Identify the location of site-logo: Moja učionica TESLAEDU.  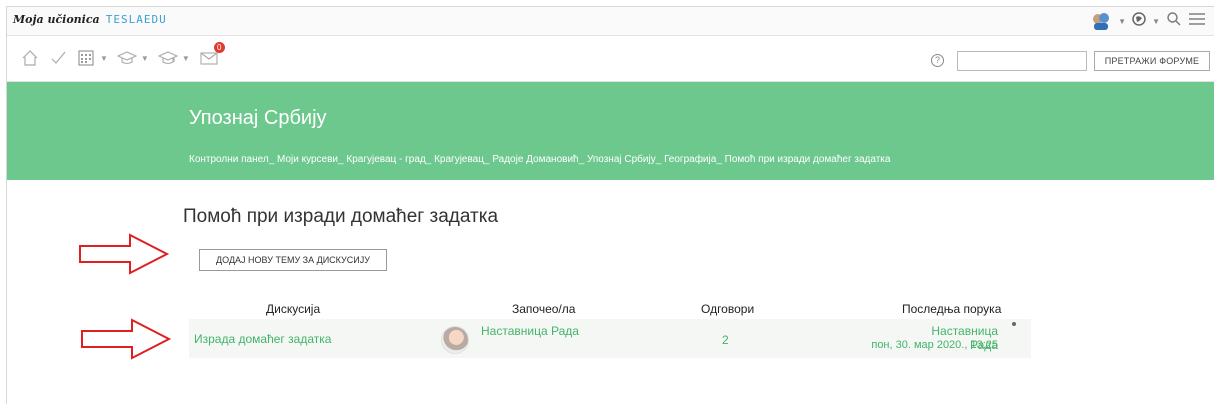
(90, 19).